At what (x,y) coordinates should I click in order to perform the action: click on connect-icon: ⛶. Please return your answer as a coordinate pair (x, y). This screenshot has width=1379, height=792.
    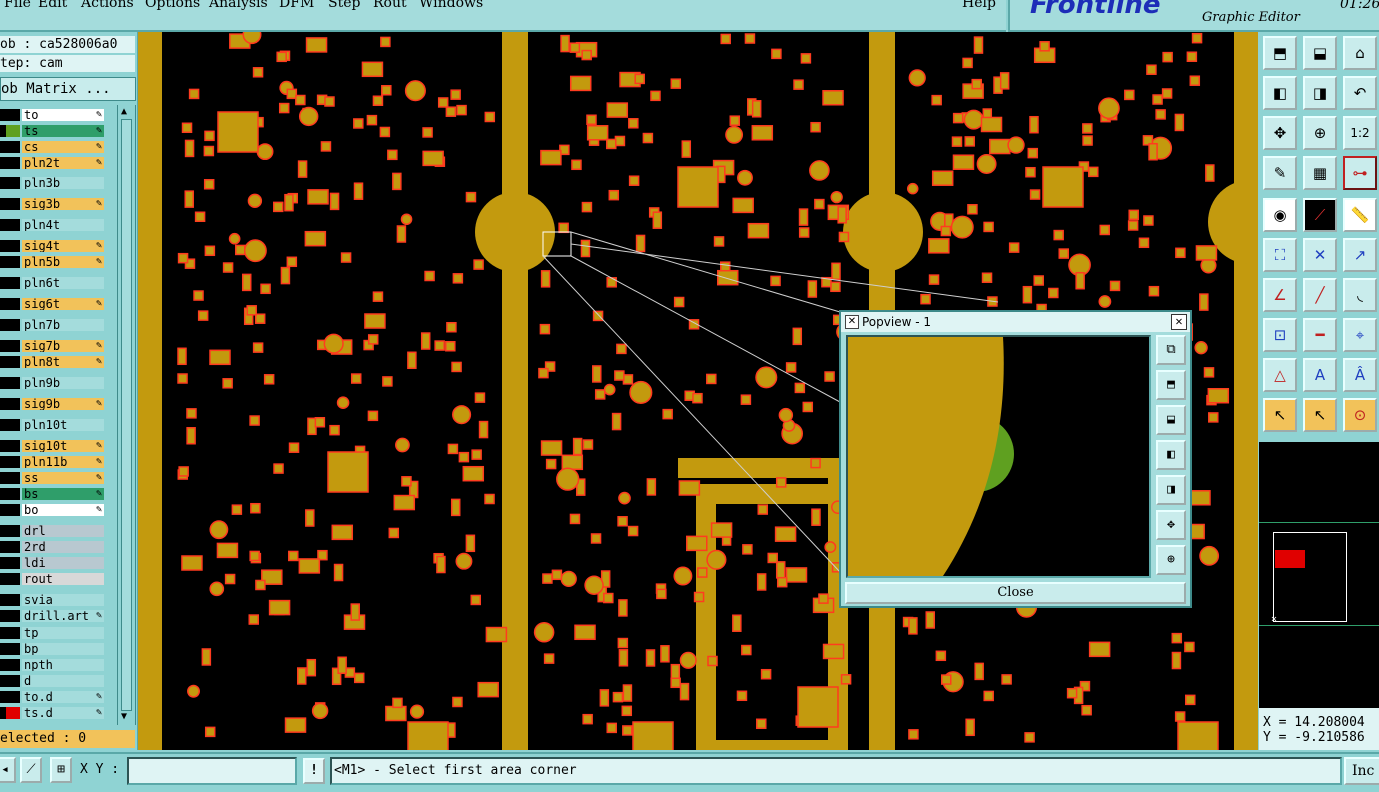
    Looking at the image, I should click on (1280, 255).